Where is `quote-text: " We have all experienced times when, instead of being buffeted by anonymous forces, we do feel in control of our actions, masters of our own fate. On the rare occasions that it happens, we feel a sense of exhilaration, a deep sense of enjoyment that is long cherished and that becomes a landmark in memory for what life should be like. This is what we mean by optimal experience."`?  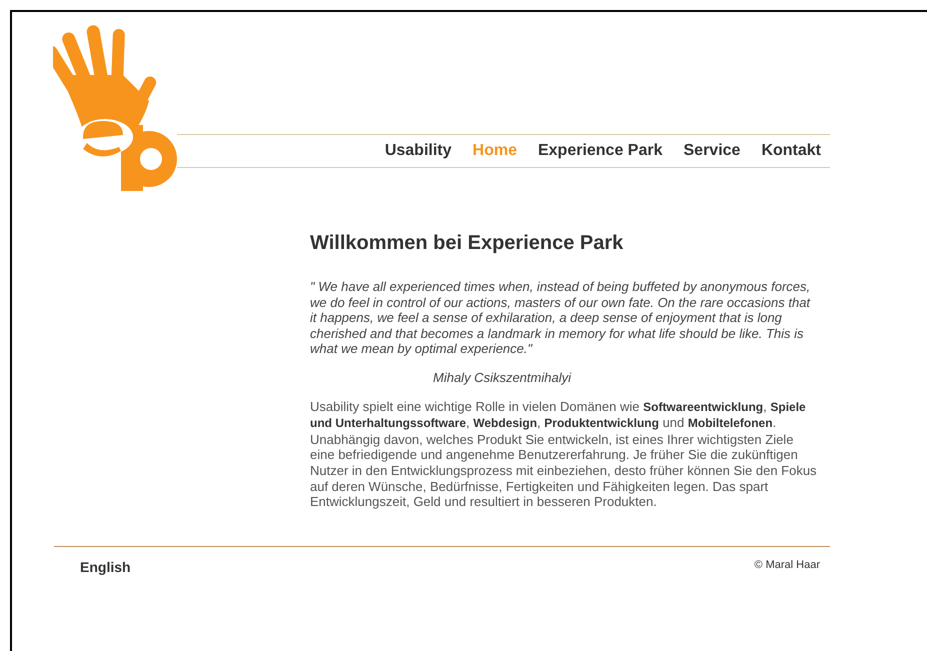
quote-text: " We have all experienced times when, instead of being buffeted by anonymous forces, we do feel in control of our actions, masters of our own fate. On the rare occasions that it happens, we feel a sense of exhilaration, a deep sense of enjoyment that is long cherished and that becomes a landmark in memory for what life should be like. This is what we mean by optimal experience." is located at coordinates (561, 318).